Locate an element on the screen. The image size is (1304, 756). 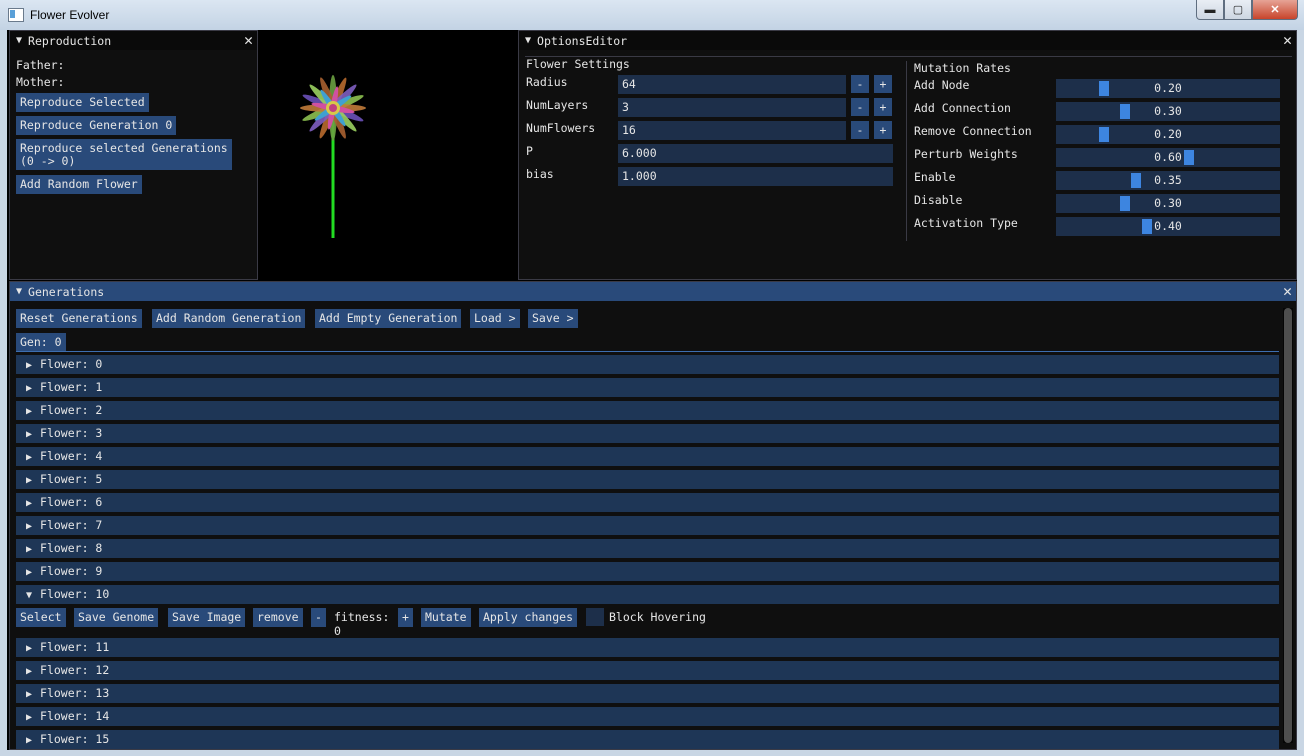
flower-label: Flower: 13 is located at coordinates (75, 693).